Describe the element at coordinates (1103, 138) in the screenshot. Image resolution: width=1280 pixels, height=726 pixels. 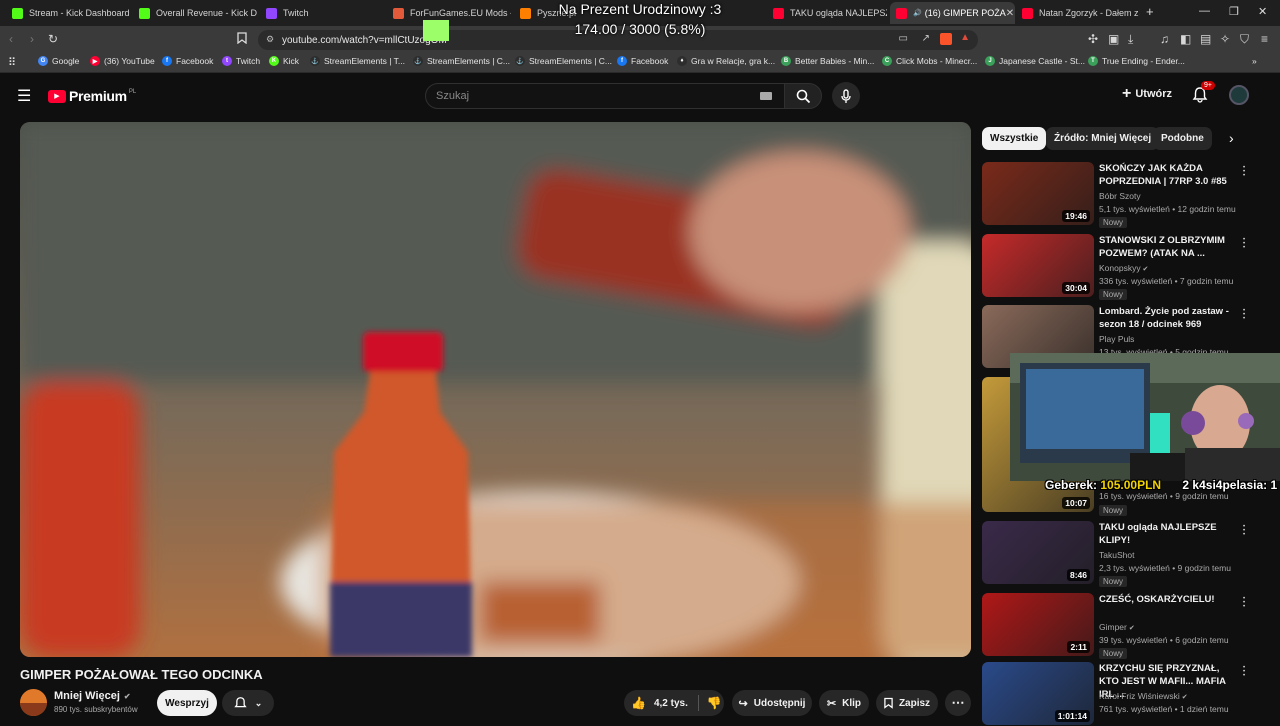
I see `filter-chip: Źródło: Mniej Więcej` at that location.